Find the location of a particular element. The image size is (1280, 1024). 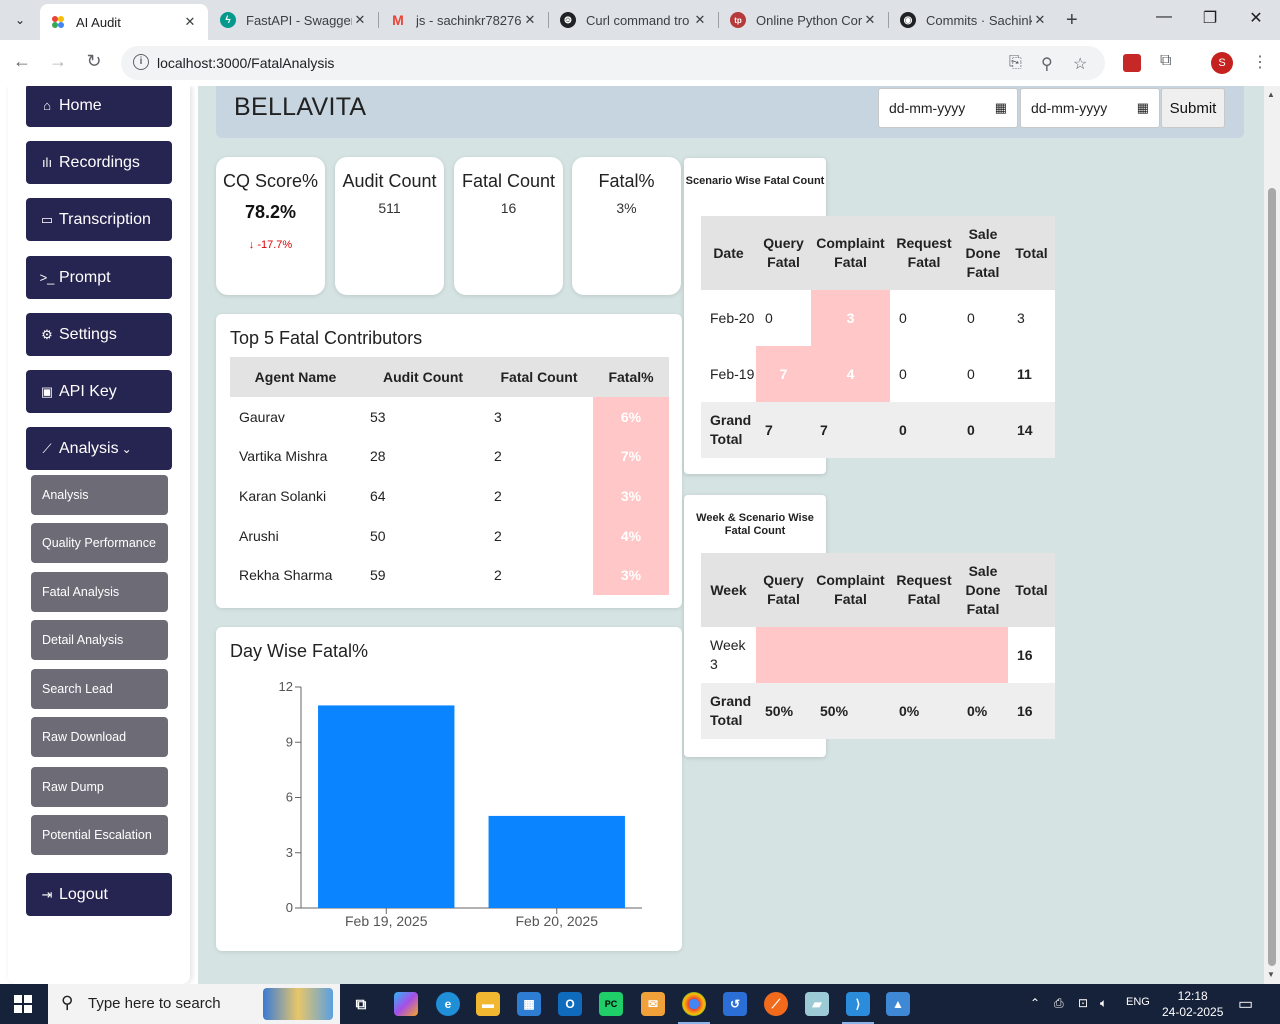

zoom-icon: ⚲ is located at coordinates (1047, 64).